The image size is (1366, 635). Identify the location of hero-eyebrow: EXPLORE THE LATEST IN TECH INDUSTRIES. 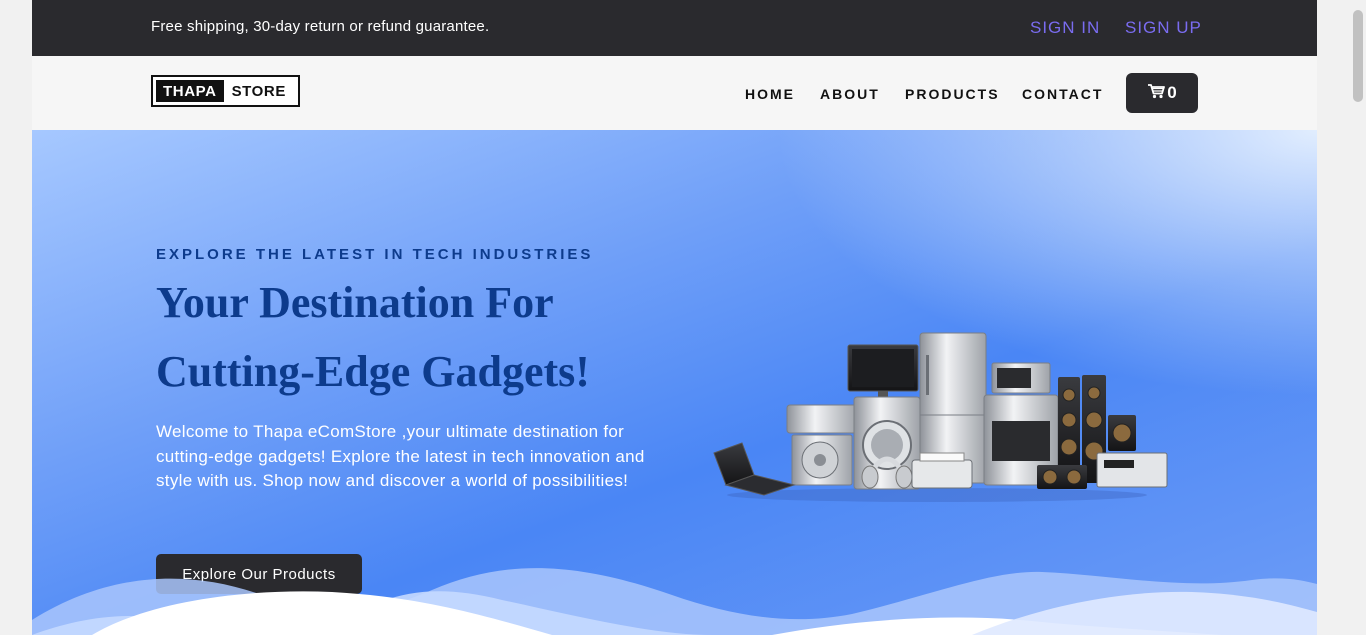
(375, 254).